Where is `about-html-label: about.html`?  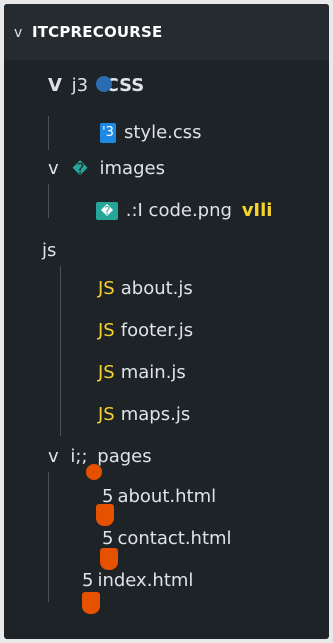
about-html-label: about.html is located at coordinates (167, 496).